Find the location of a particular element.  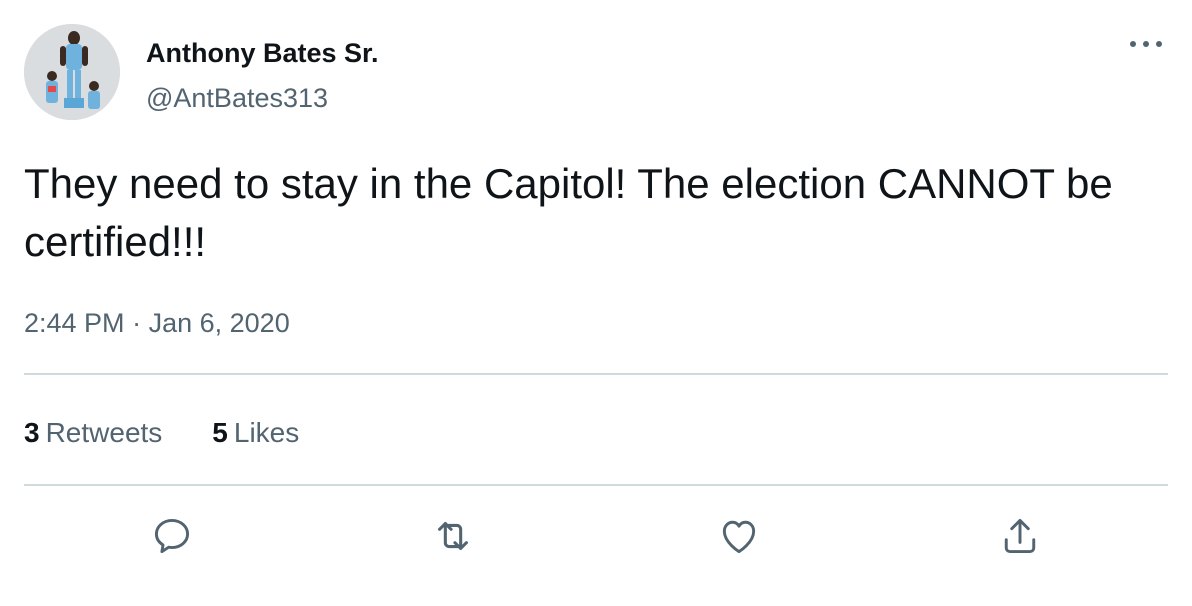

retweet-button is located at coordinates (453, 536).